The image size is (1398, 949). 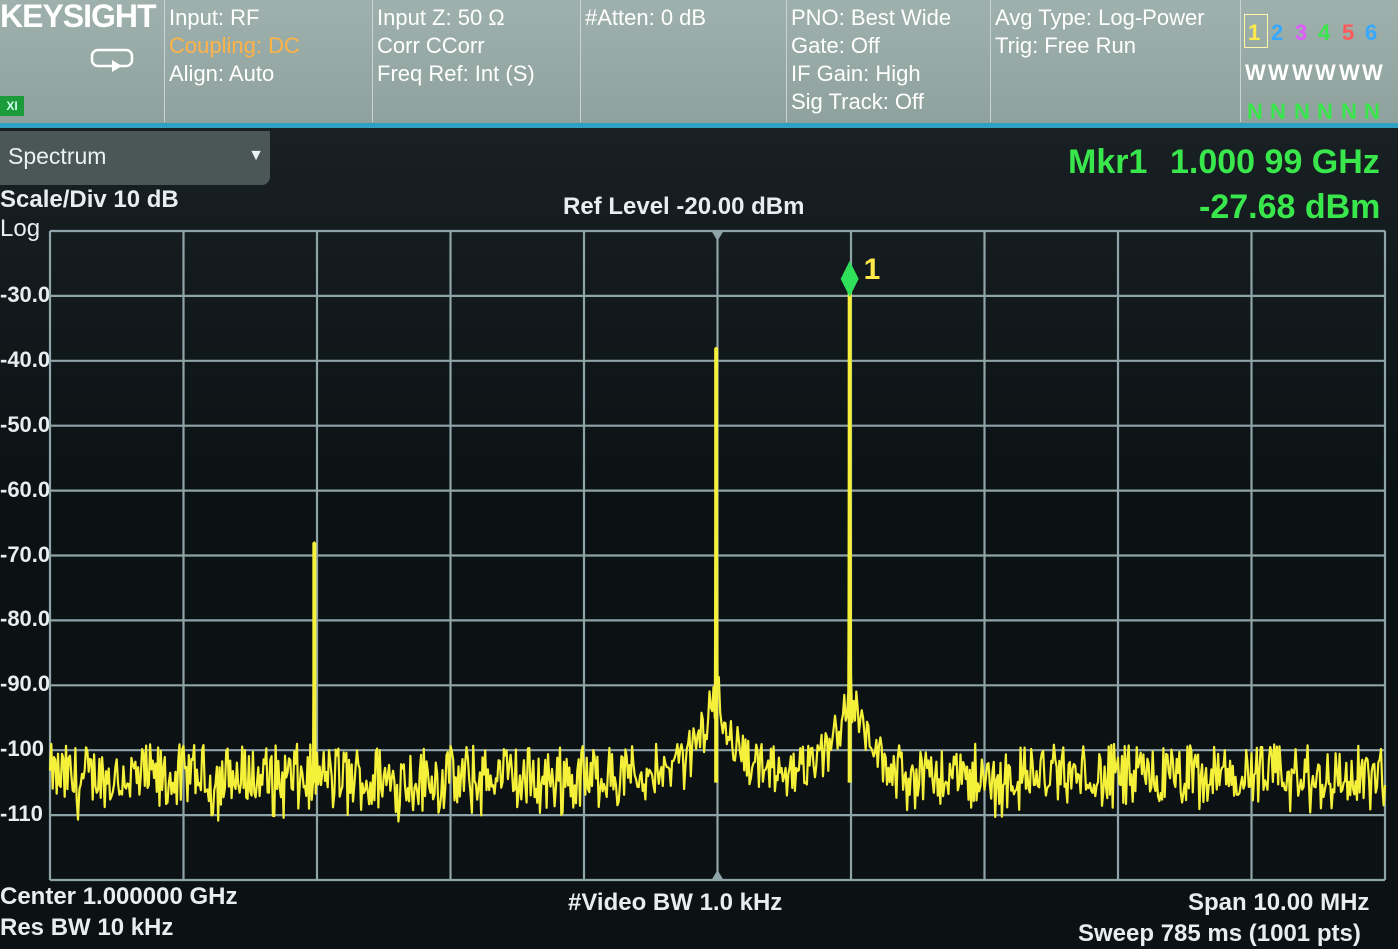 I want to click on center-top-marker, so click(x=717, y=236).